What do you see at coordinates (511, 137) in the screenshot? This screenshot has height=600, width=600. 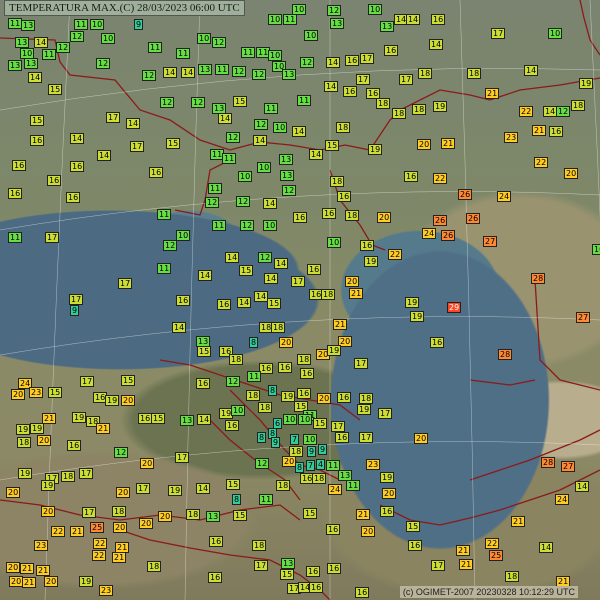 I see `station-temp-label: 23` at bounding box center [511, 137].